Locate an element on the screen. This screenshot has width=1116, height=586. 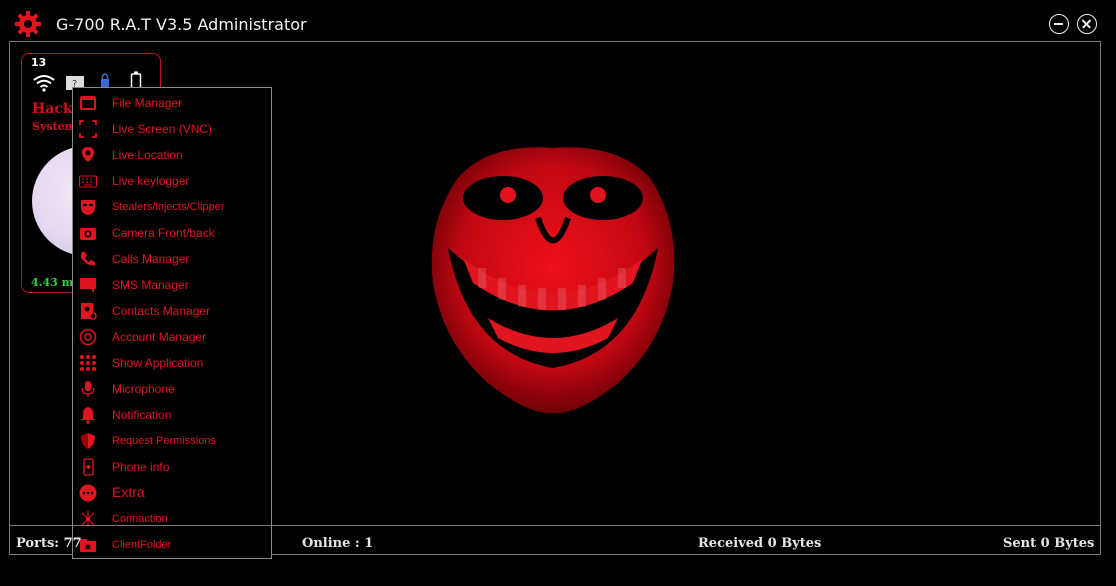
evil-grin-logo is located at coordinates (553, 280).